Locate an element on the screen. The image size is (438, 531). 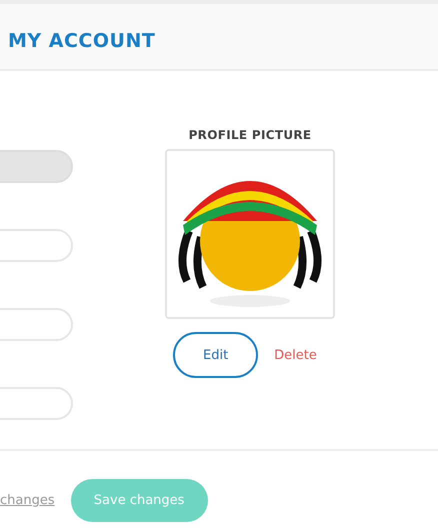
page-title: MY ACCOUNT is located at coordinates (81, 40).